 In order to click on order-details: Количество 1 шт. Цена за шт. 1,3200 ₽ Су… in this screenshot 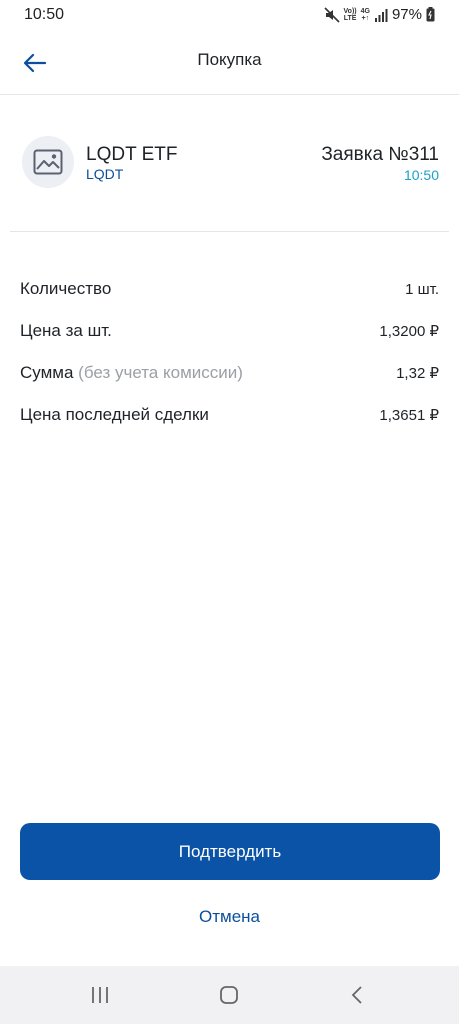, I will do `click(229, 352)`.